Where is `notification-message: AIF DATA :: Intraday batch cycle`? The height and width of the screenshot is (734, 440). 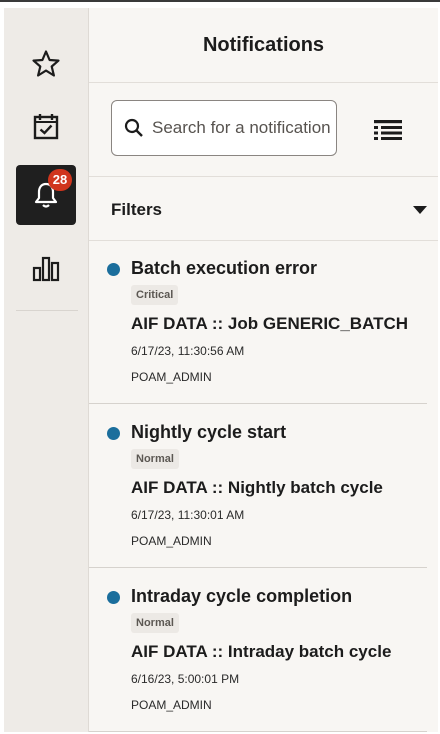 notification-message: AIF DATA :: Intraday batch cycle is located at coordinates (261, 651).